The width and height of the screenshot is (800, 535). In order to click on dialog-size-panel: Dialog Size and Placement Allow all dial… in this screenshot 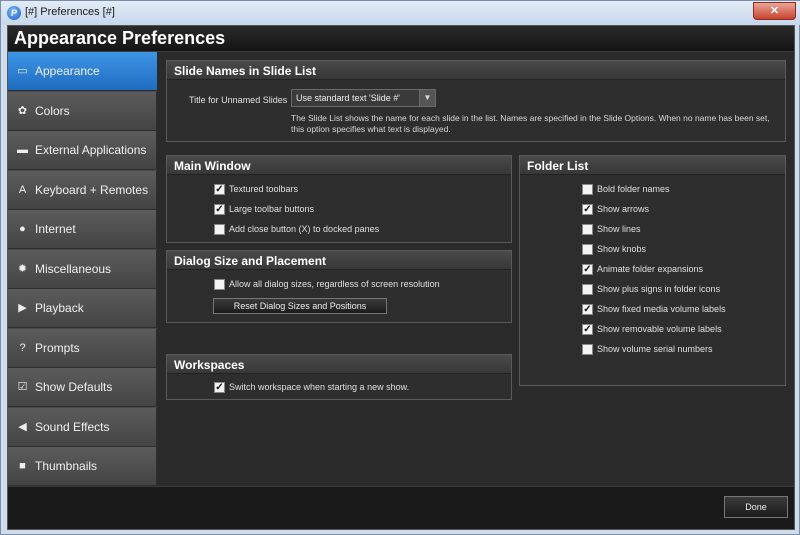, I will do `click(339, 286)`.